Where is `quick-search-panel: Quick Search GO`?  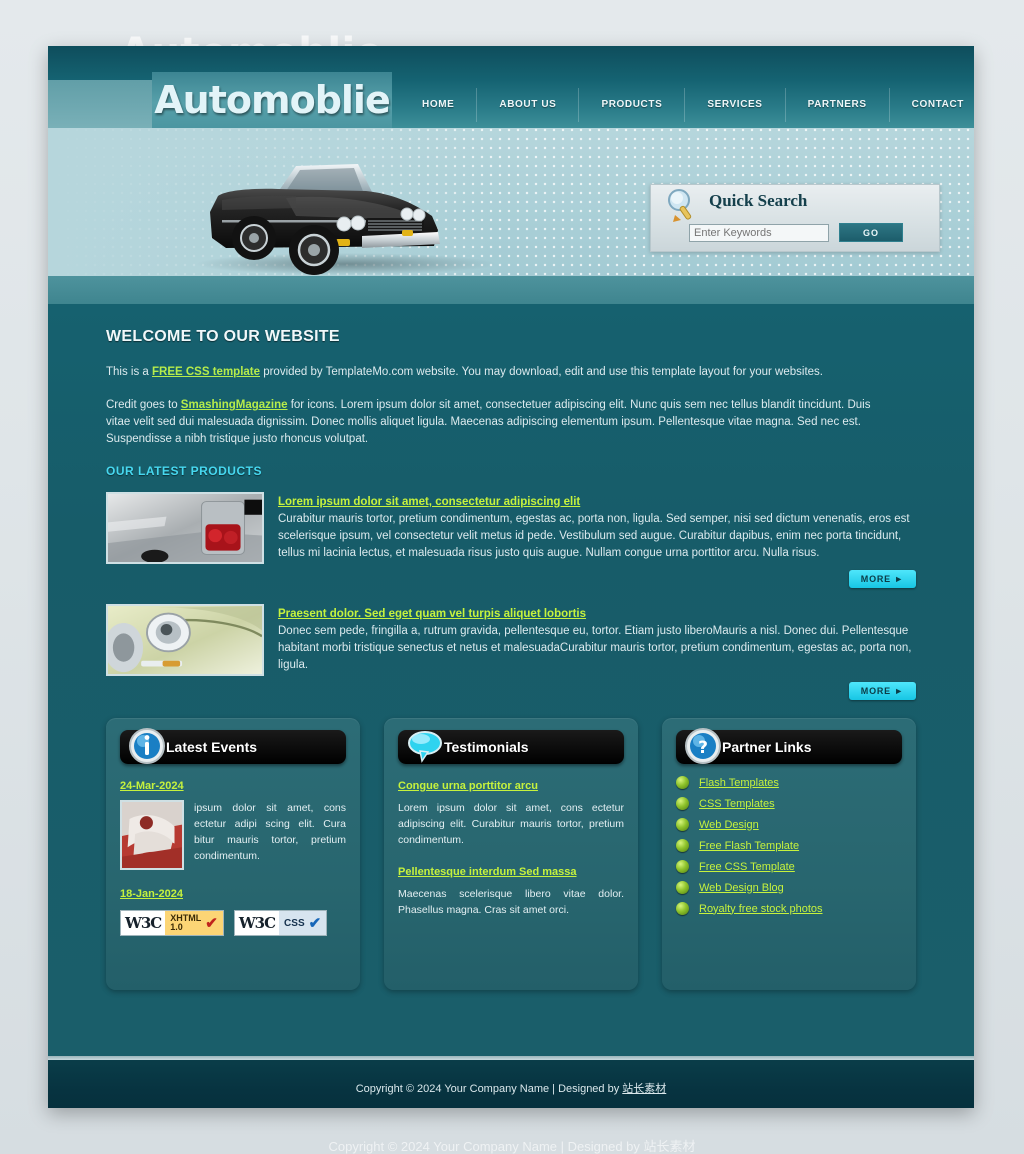
quick-search-panel: Quick Search GO is located at coordinates (795, 218).